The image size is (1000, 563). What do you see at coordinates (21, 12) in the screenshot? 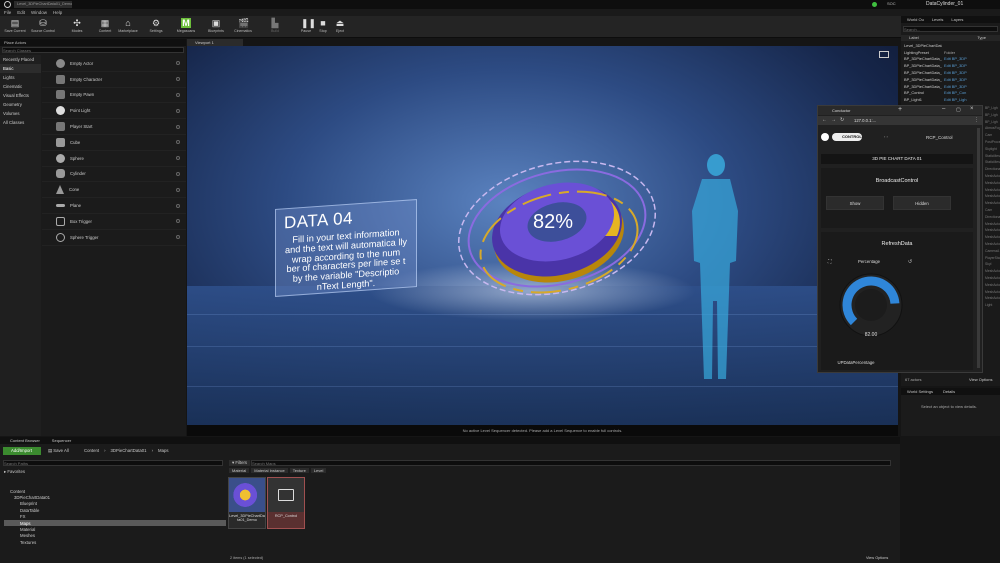
I see `menu-edit: Edit` at bounding box center [21, 12].